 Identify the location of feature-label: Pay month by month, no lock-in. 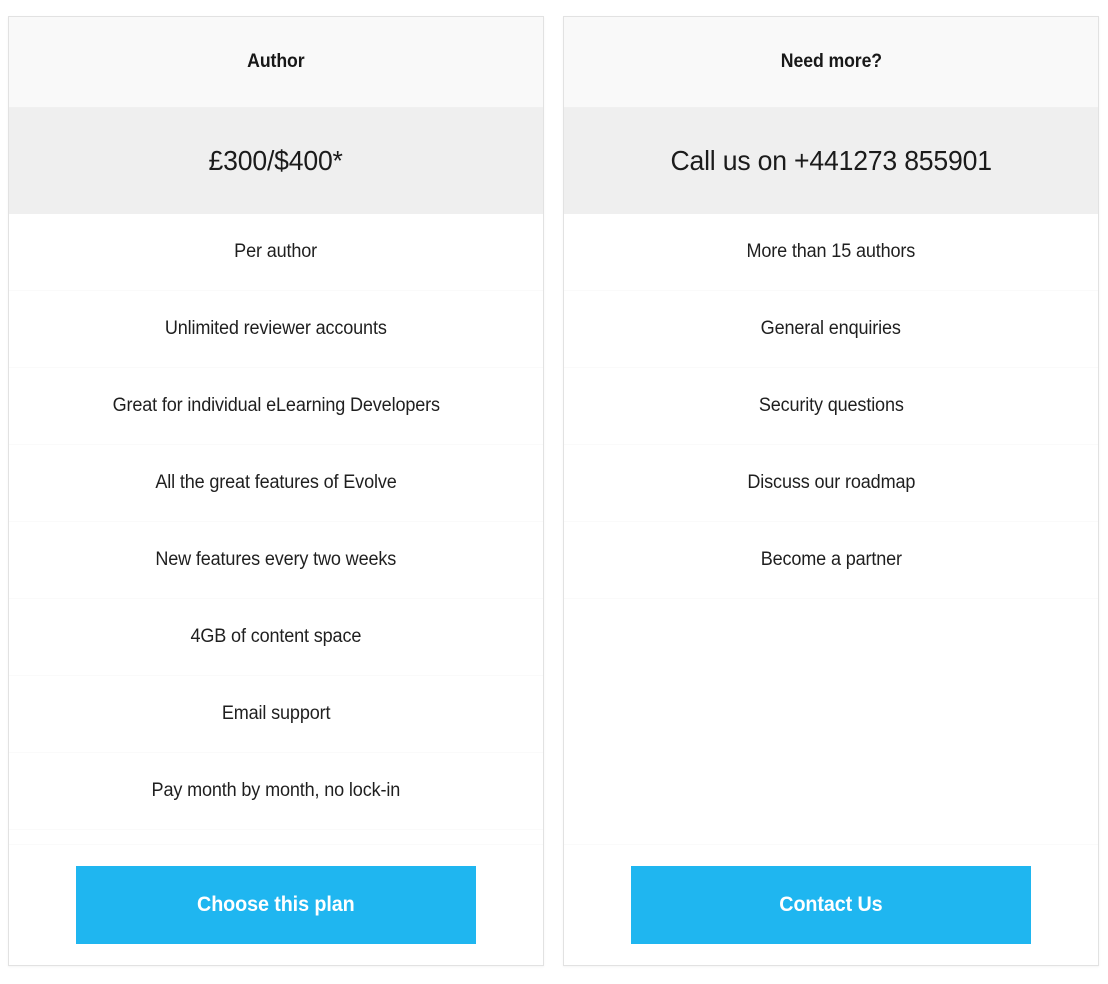
(276, 790).